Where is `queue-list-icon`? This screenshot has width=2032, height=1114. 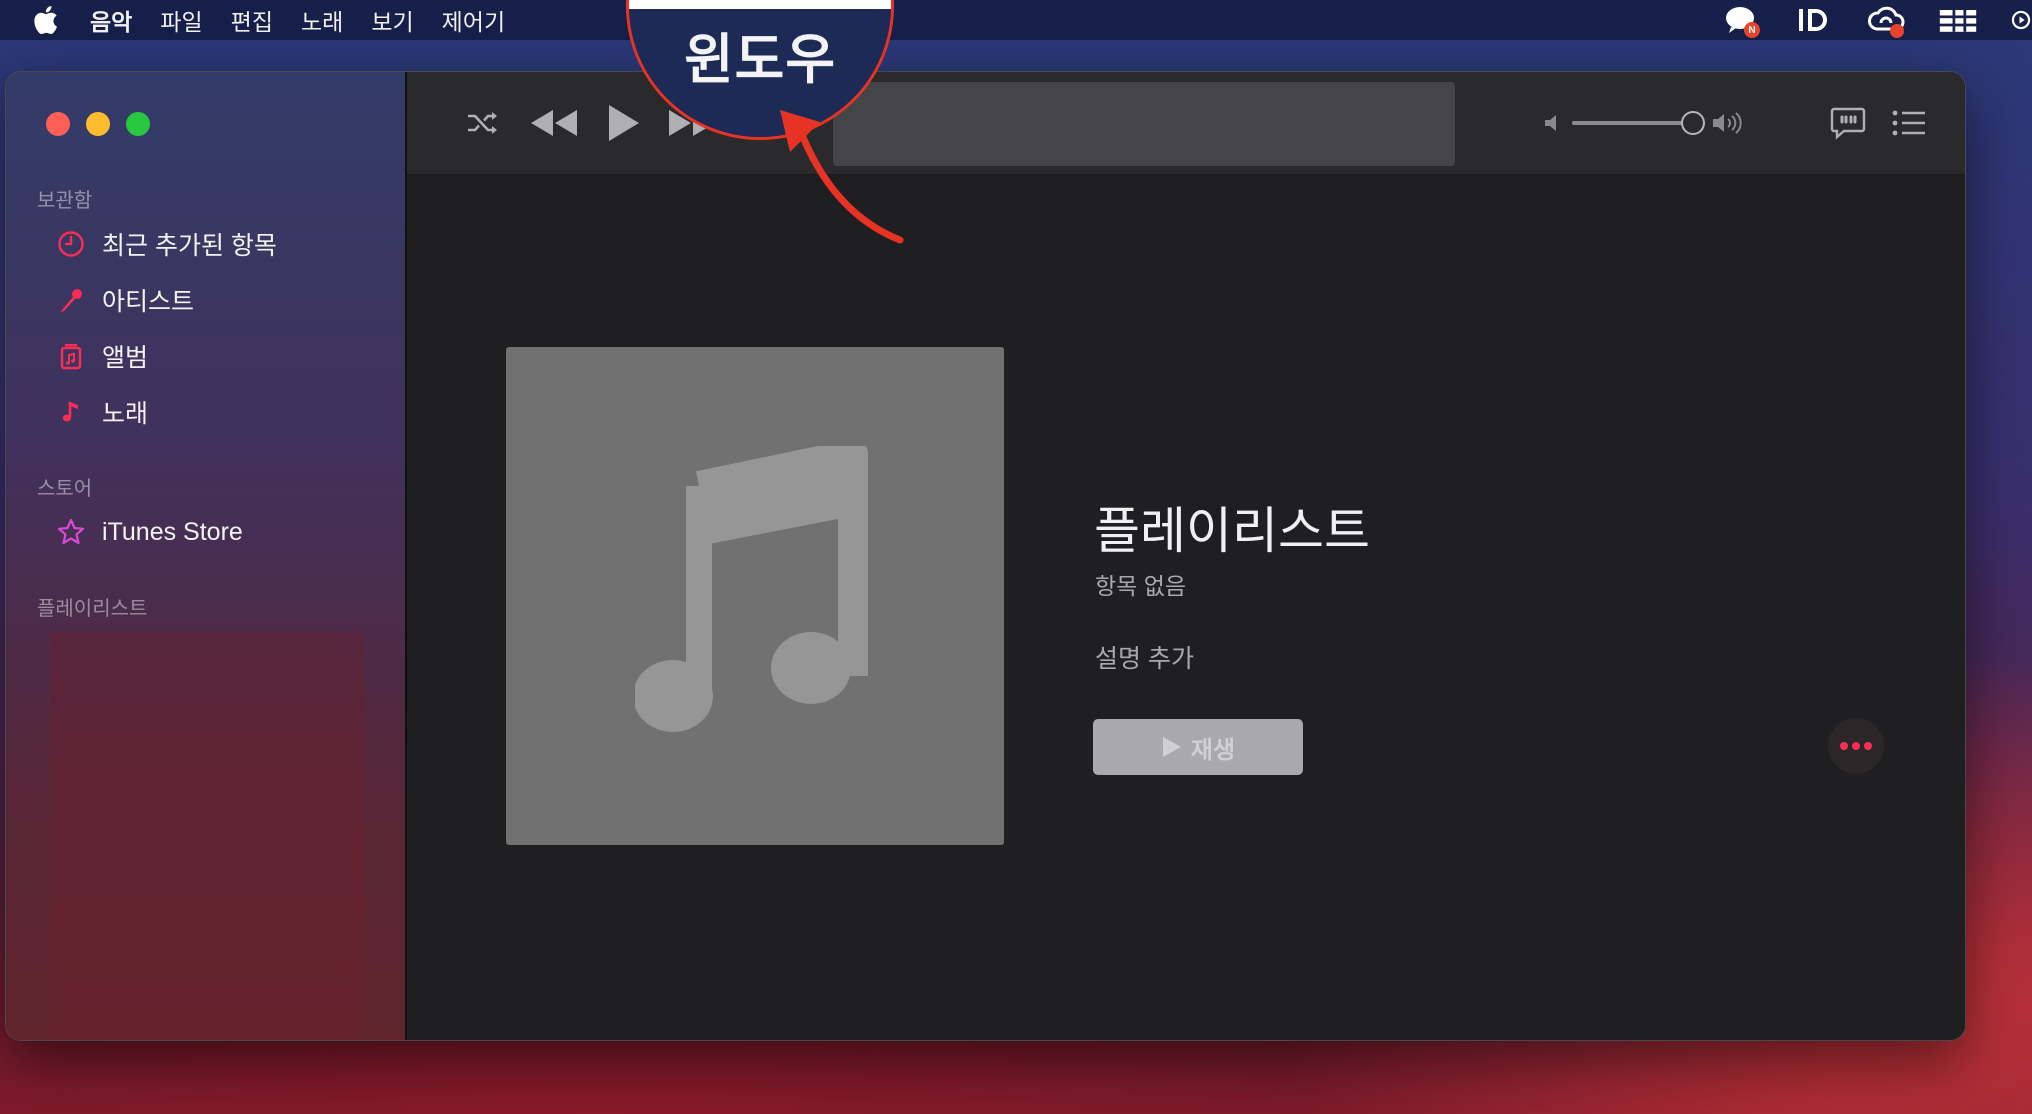
queue-list-icon is located at coordinates (1909, 123).